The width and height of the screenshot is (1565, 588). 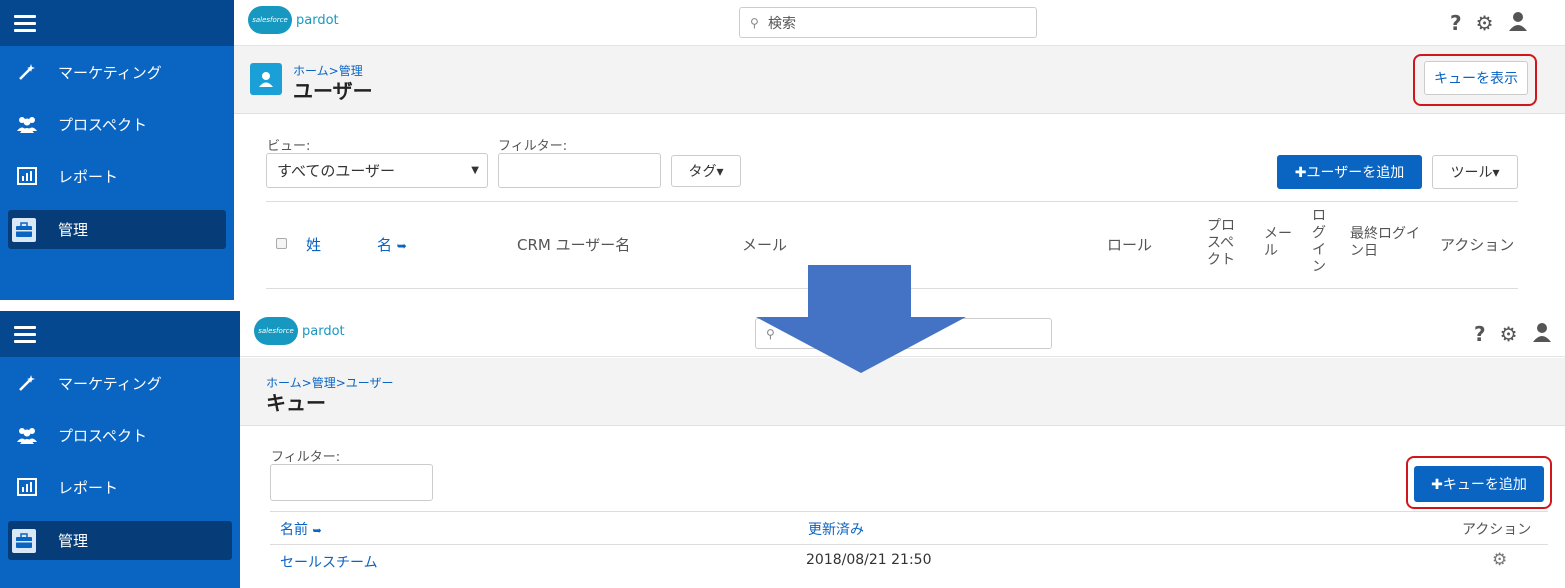 What do you see at coordinates (301, 529) in the screenshot?
I see `col-name: 名前 ➥` at bounding box center [301, 529].